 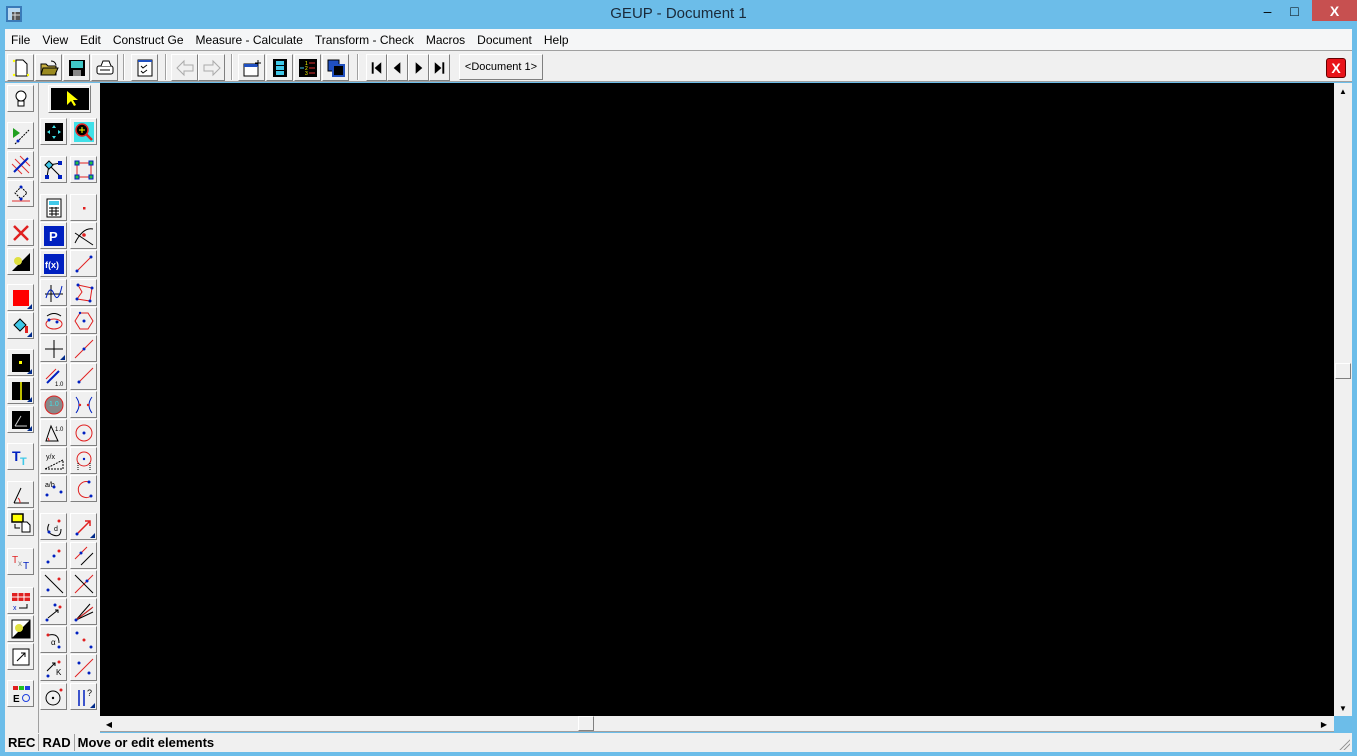 I want to click on rotate-alpha-button: α, so click(x=53, y=639).